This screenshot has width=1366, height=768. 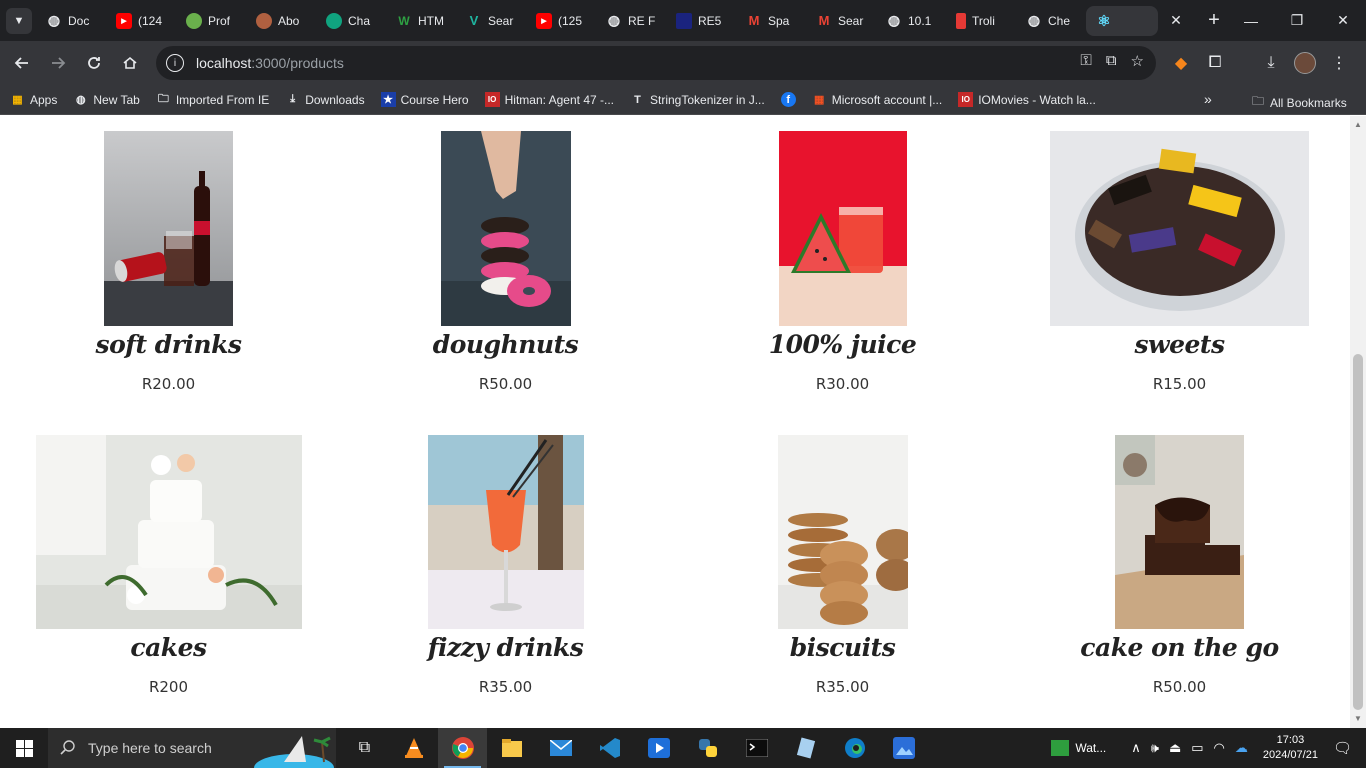 I want to click on start-button, so click(x=24, y=748).